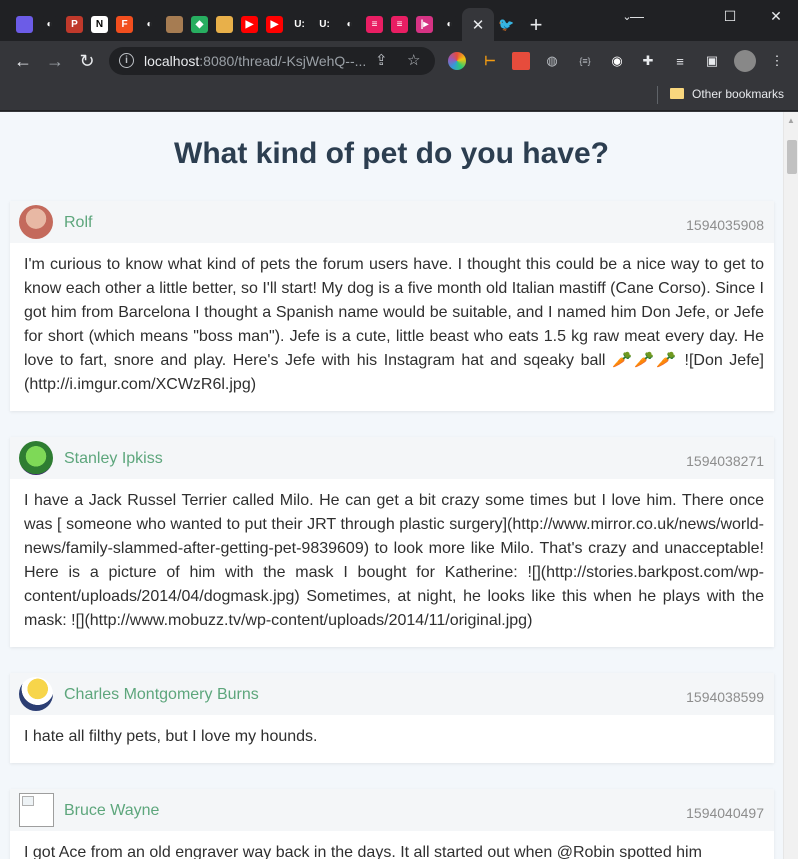 The height and width of the screenshot is (859, 798). Describe the element at coordinates (391, 153) in the screenshot. I see `thread-title: What kind of pet do you have?` at that location.